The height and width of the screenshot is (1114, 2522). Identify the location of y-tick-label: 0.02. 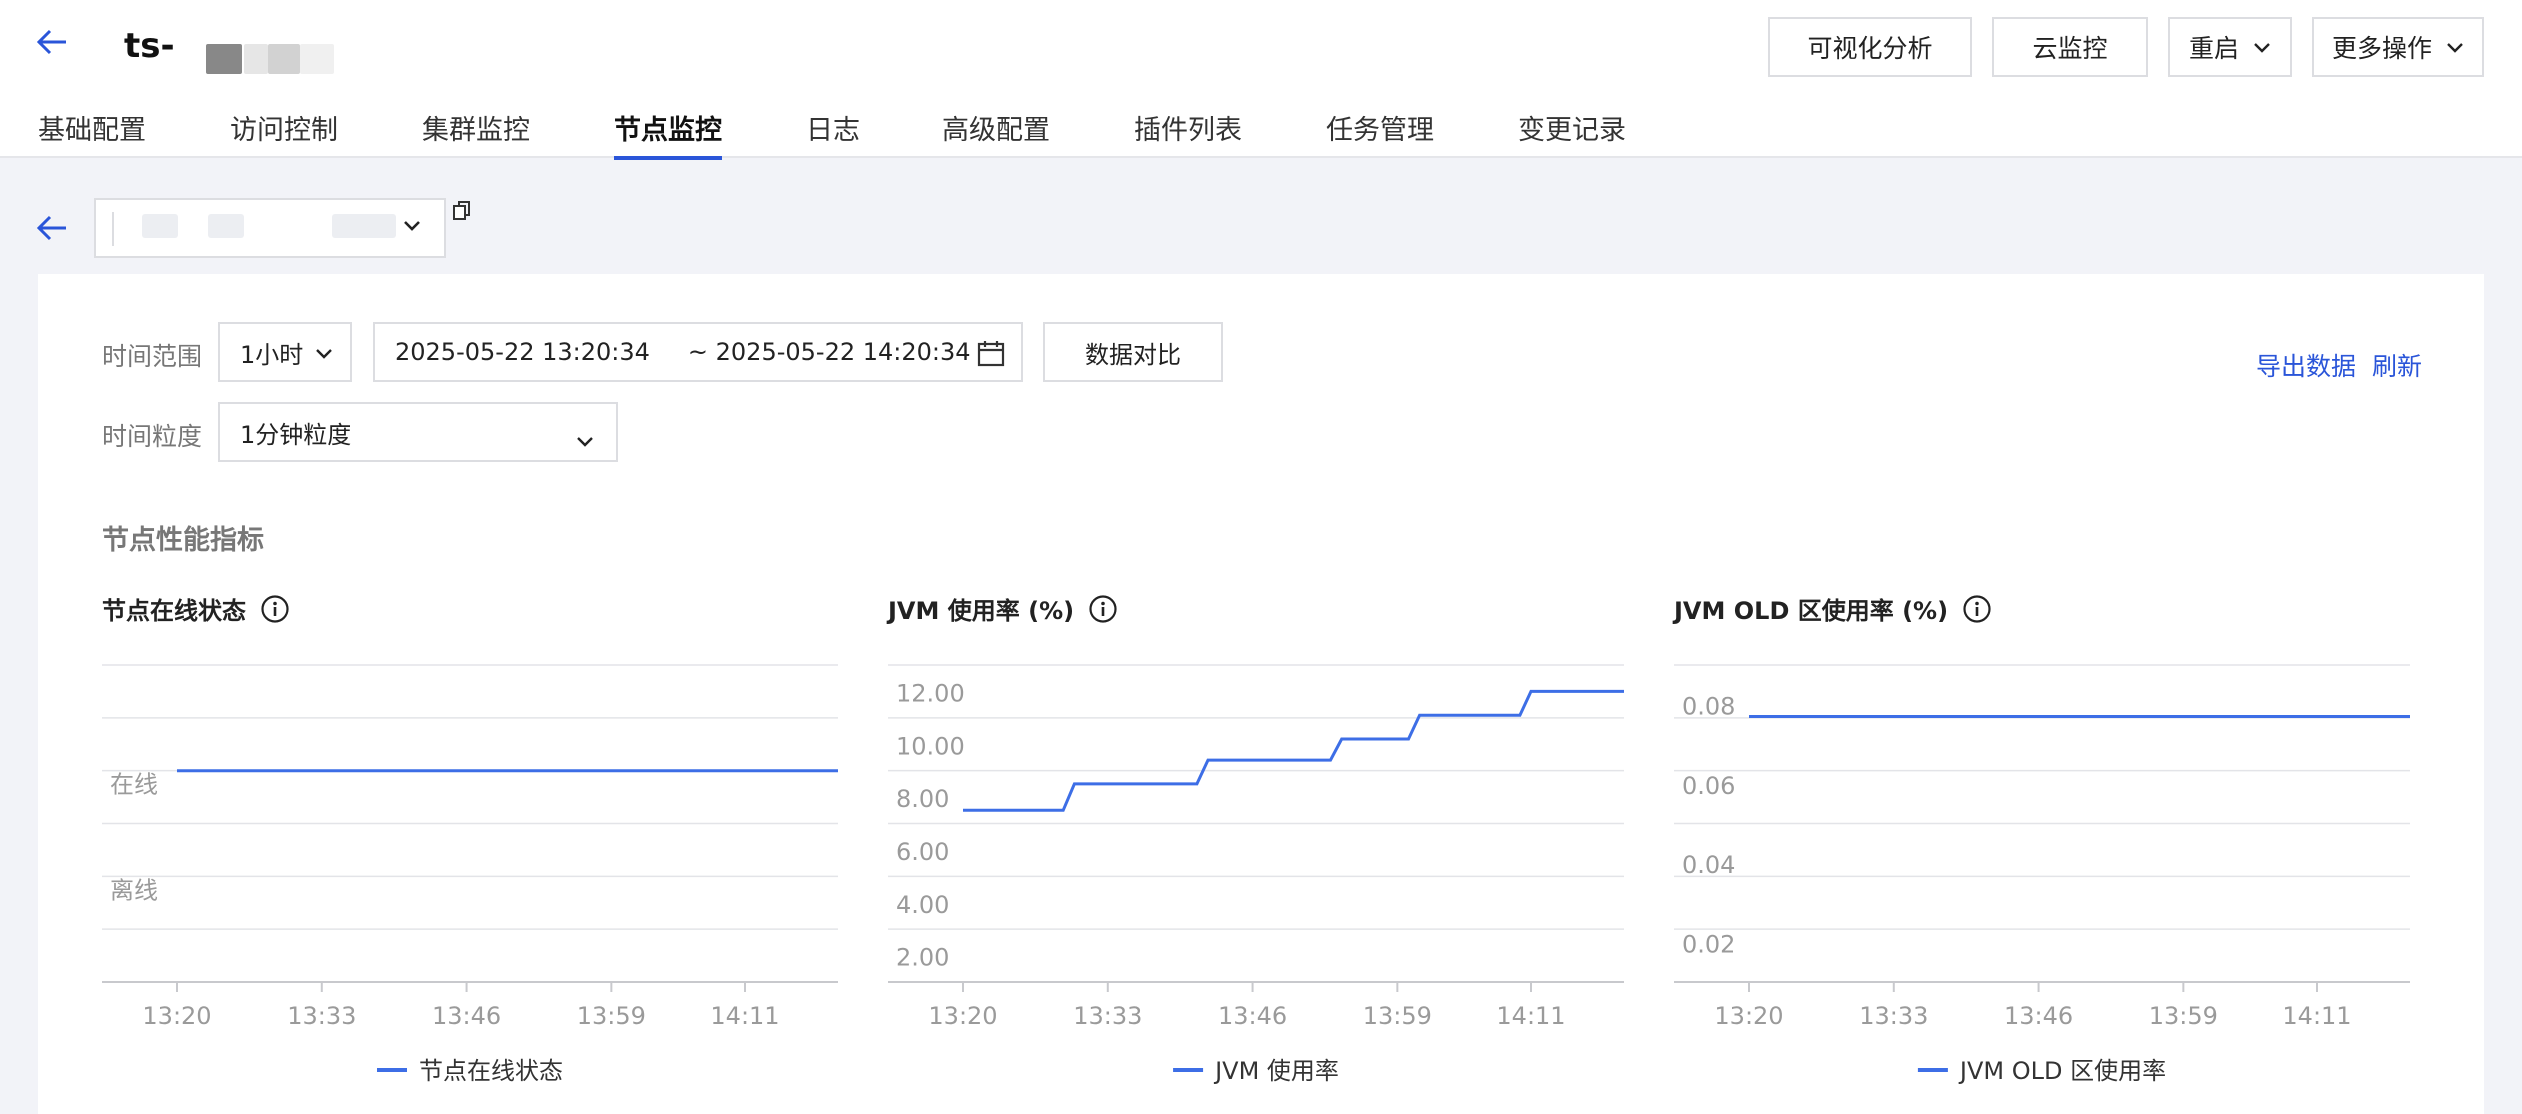
(1708, 944).